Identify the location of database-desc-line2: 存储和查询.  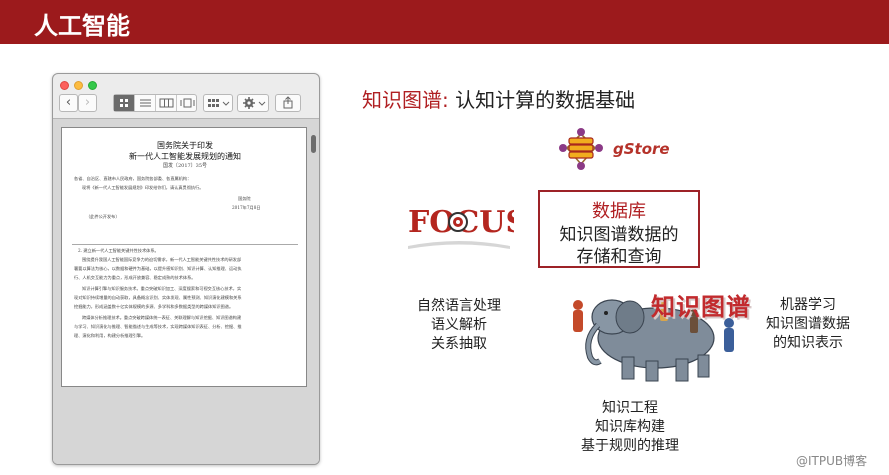
(619, 257).